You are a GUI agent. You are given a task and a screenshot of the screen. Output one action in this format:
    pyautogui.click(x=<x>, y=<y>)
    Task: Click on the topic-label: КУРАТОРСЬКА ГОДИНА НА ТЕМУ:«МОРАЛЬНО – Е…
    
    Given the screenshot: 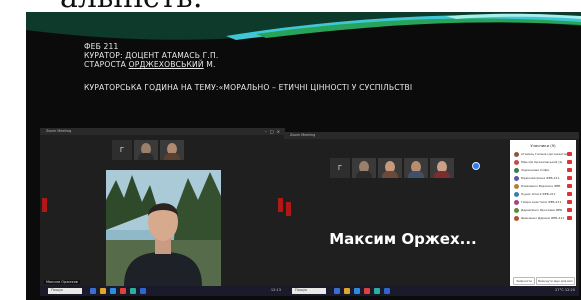 What is the action you would take?
    pyautogui.click(x=248, y=87)
    